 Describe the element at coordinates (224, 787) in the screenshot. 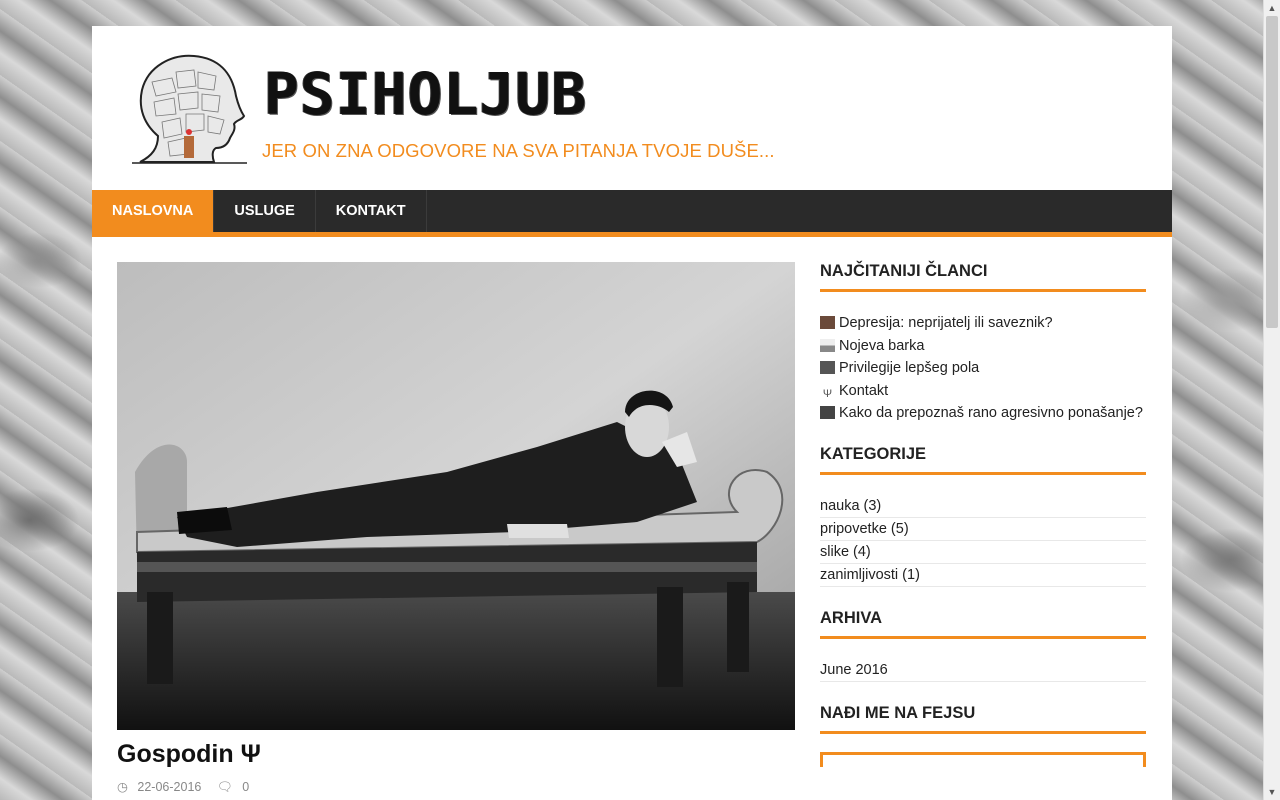

I see `comment-icon: 🗨` at that location.